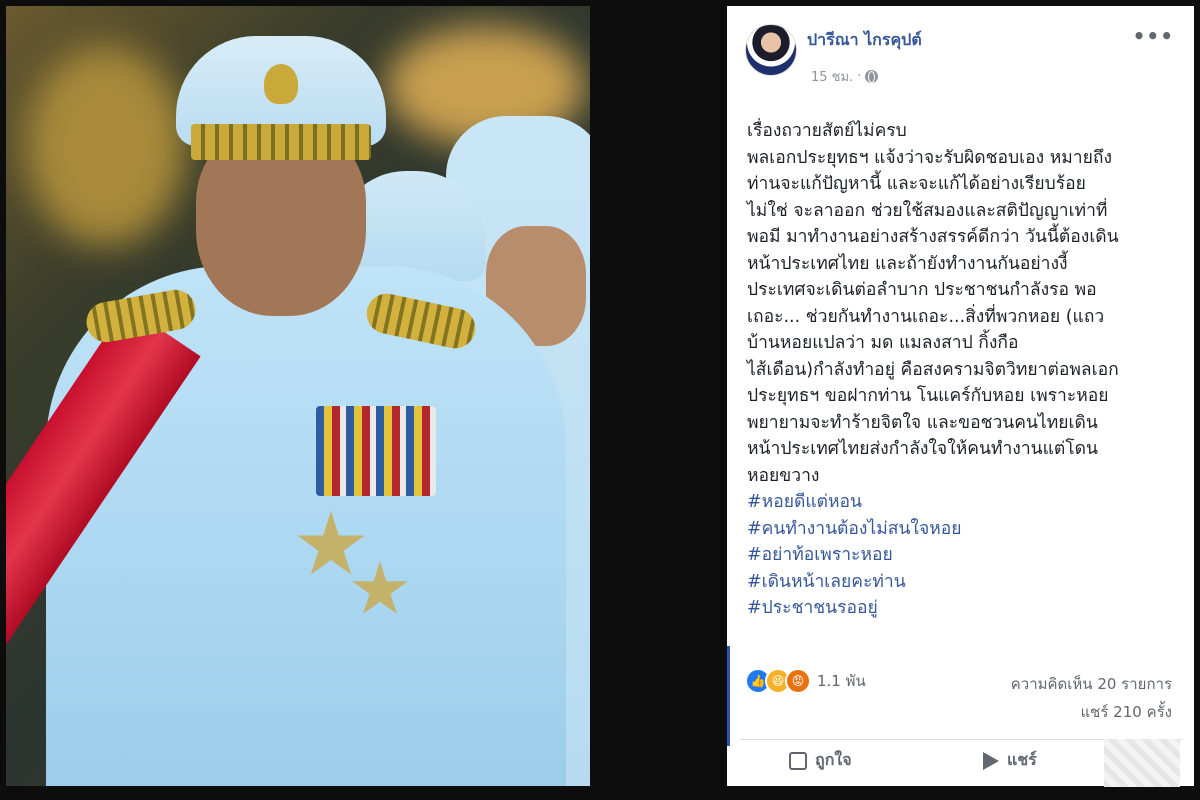 The height and width of the screenshot is (800, 1200). I want to click on like-button: ถูกใจ, so click(820, 760).